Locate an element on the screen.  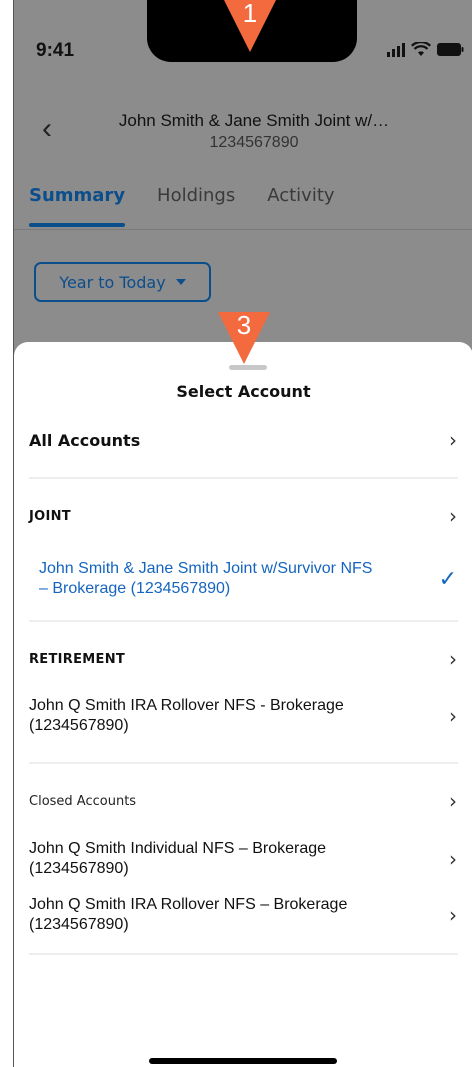
joint-section-row: JOINT › is located at coordinates (243, 516).